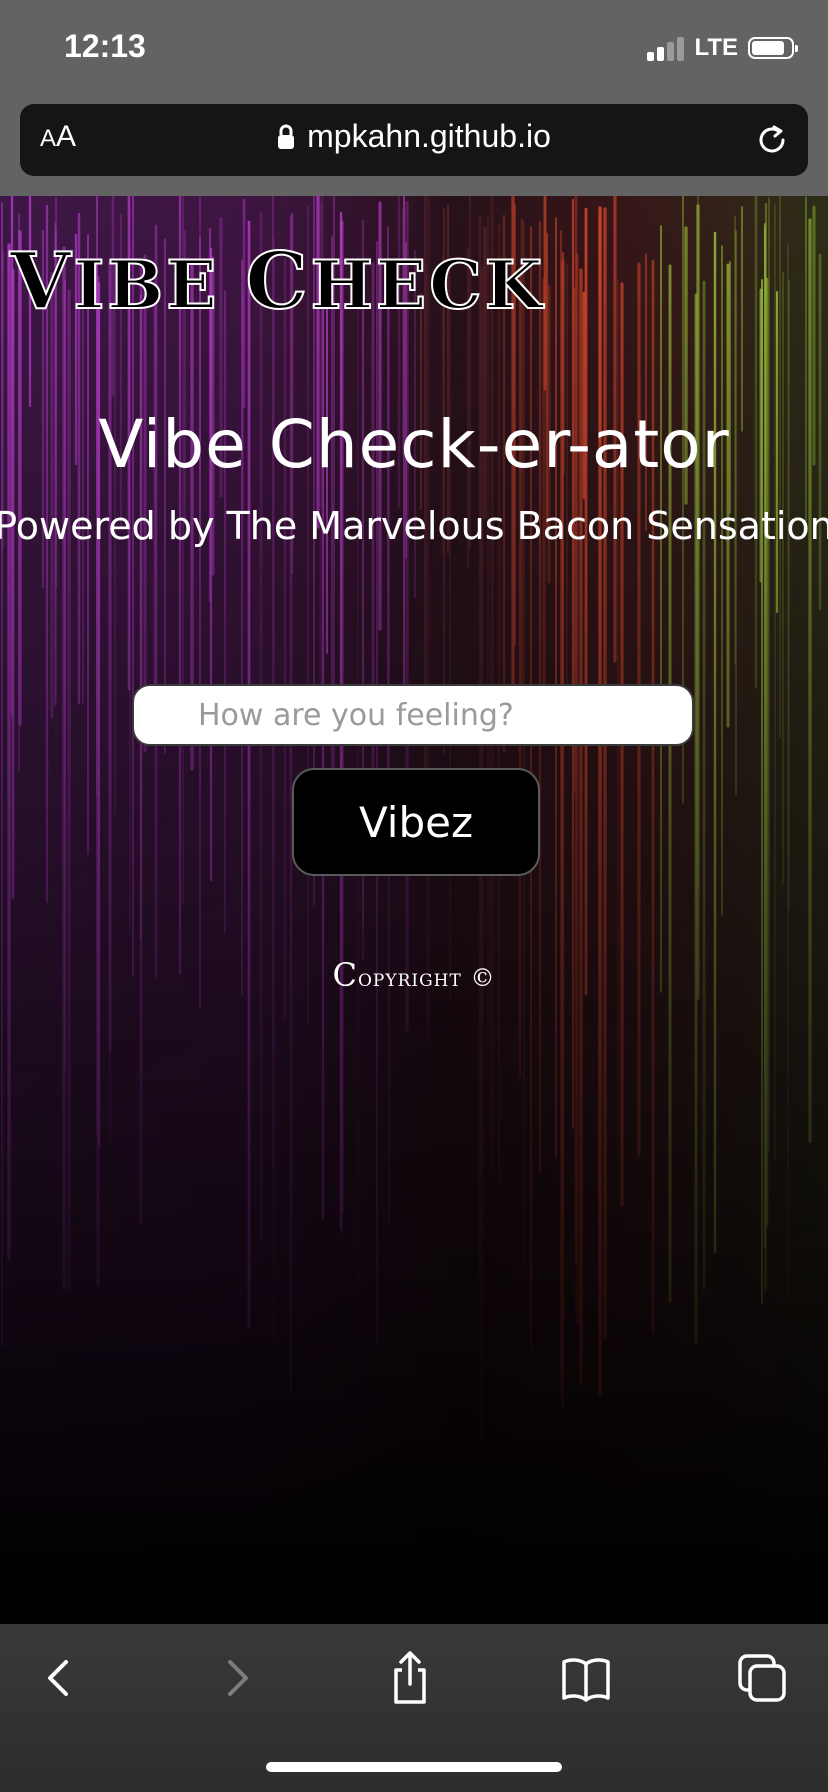  Describe the element at coordinates (414, 444) in the screenshot. I see `page-title: Vibe Check-er-ator` at that location.